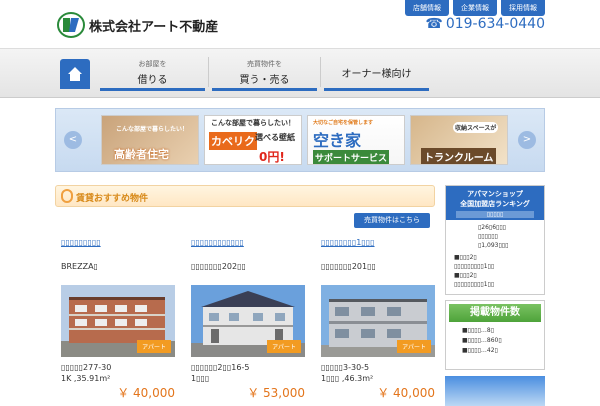 This screenshot has width=600, height=406. What do you see at coordinates (427, 8) in the screenshot?
I see `store-info-link: 店舗情報` at bounding box center [427, 8].